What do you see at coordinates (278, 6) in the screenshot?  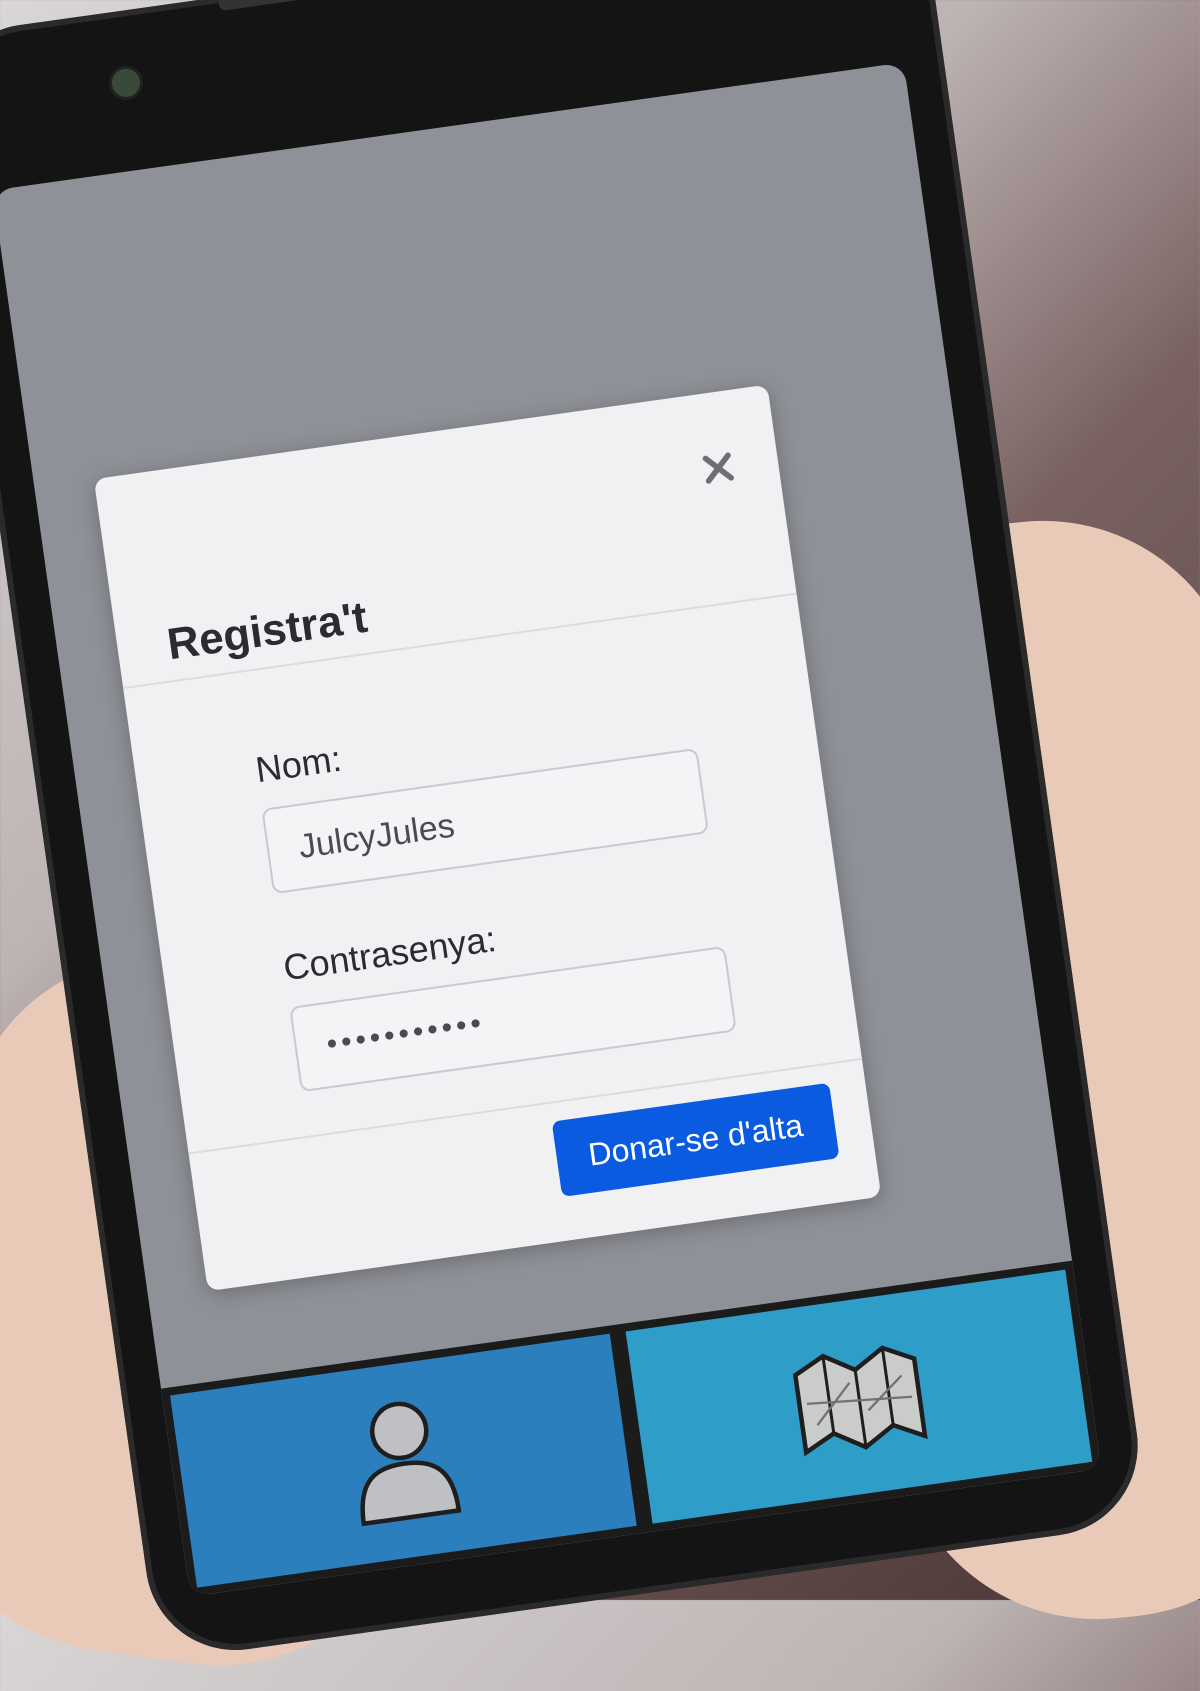 I see `speaker` at bounding box center [278, 6].